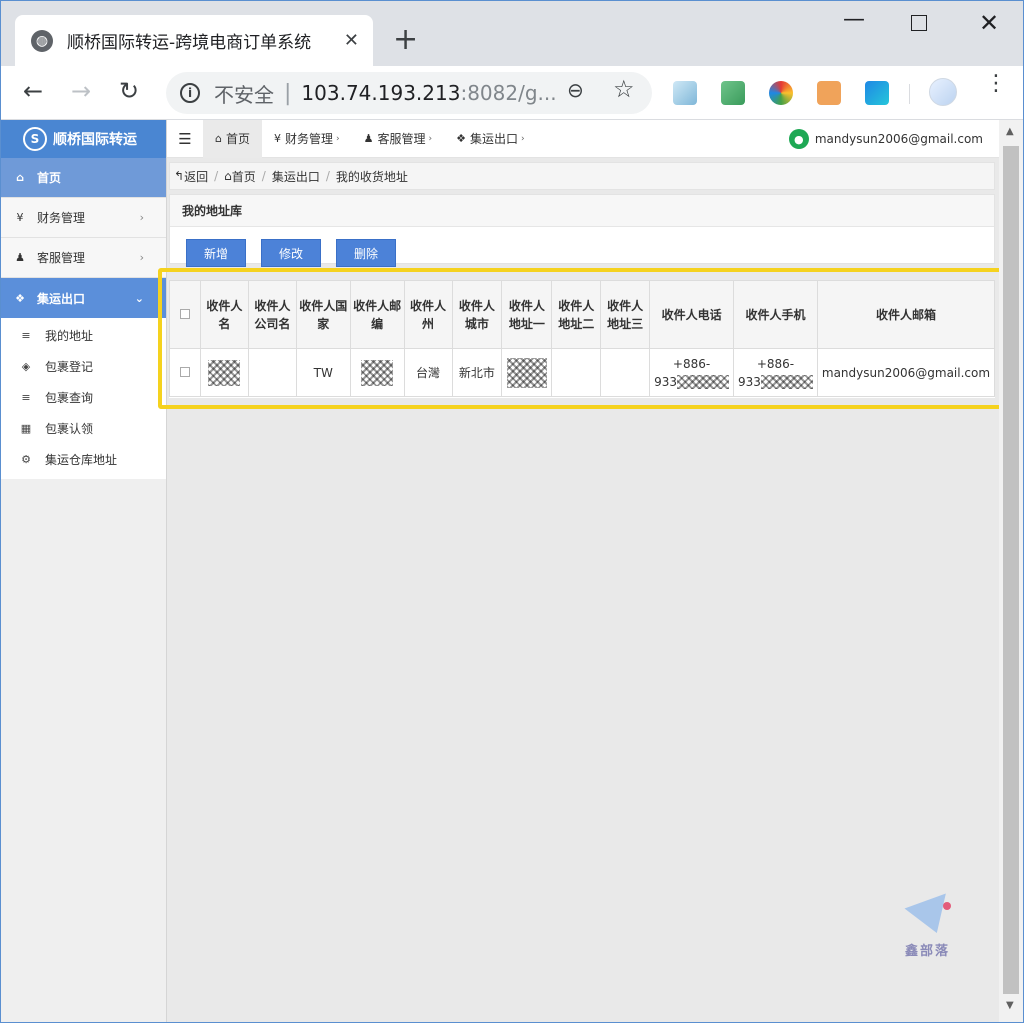 The image size is (1024, 1023). Describe the element at coordinates (775, 314) in the screenshot. I see `header-cell: 收件人手机` at that location.